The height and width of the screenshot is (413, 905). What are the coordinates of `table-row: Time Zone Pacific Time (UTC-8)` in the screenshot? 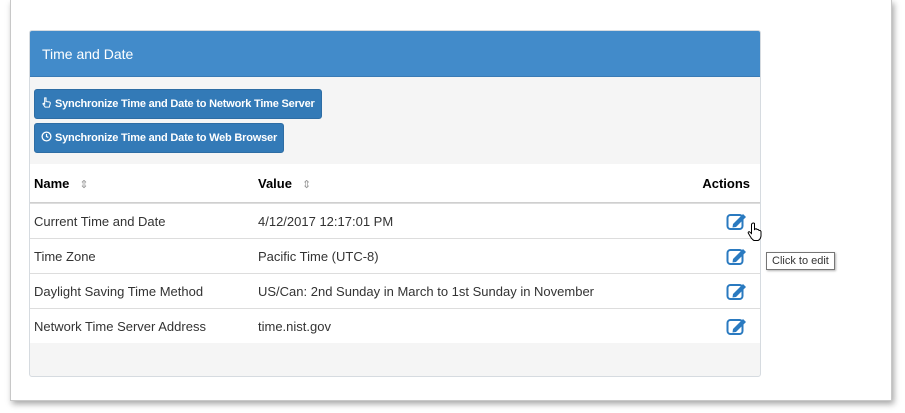 It's located at (395, 255).